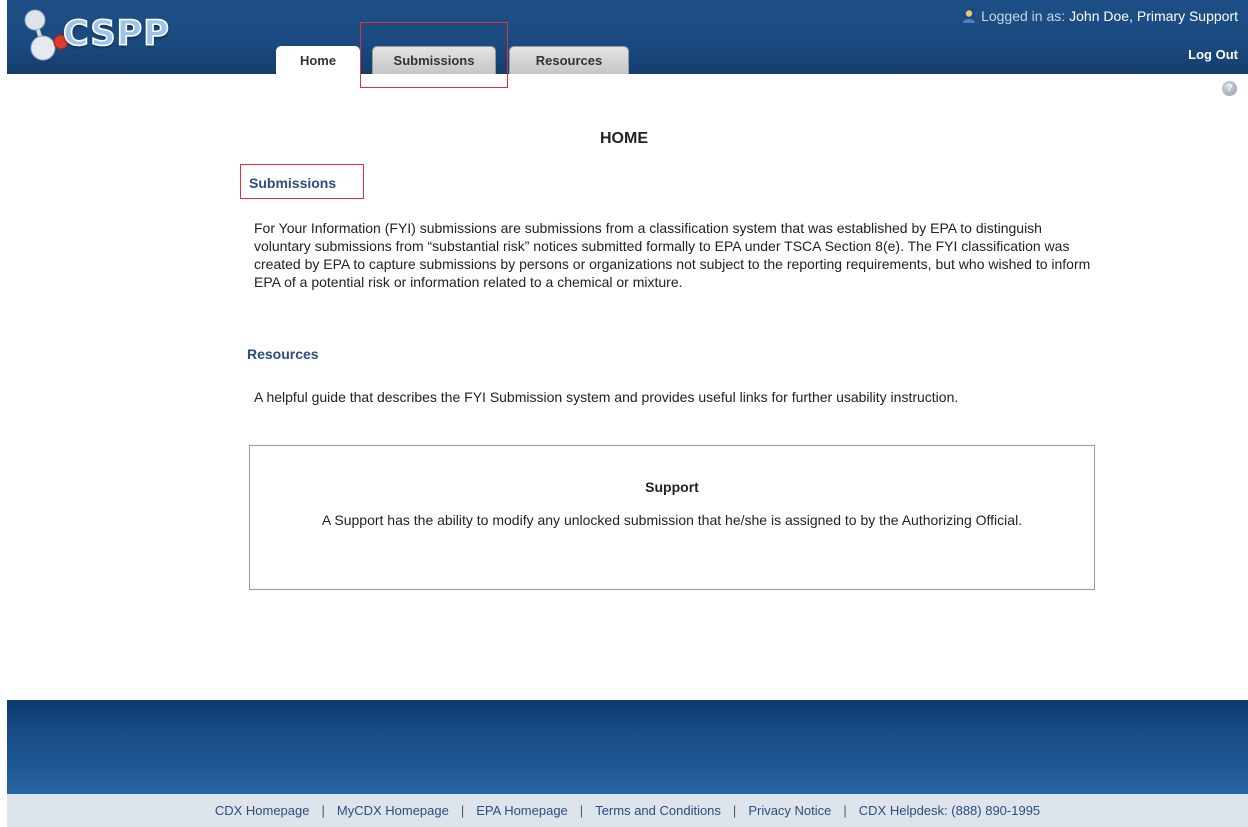  Describe the element at coordinates (789, 810) in the screenshot. I see `footer-link-privacy: Privacy Notice` at that location.